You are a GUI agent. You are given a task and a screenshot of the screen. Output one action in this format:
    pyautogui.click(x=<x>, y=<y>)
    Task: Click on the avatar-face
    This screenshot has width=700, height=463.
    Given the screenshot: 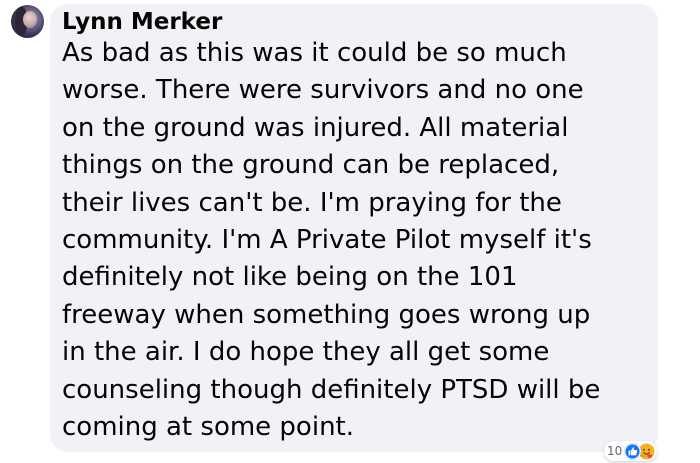 What is the action you would take?
    pyautogui.click(x=30, y=19)
    